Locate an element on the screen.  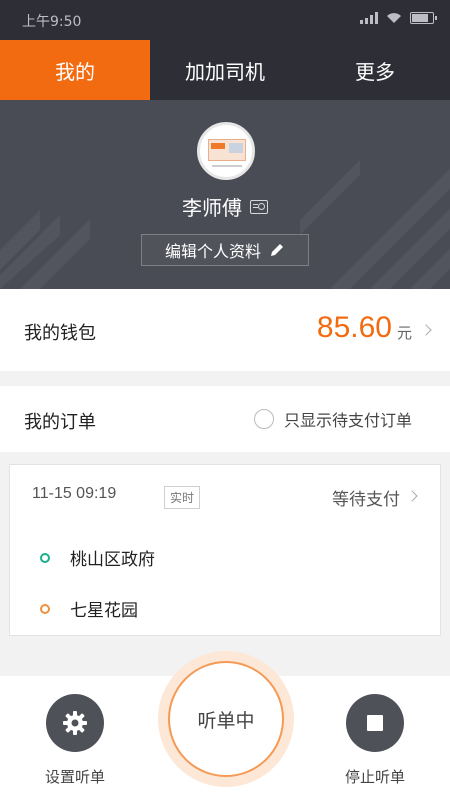
stop-listening-button is located at coordinates (375, 723).